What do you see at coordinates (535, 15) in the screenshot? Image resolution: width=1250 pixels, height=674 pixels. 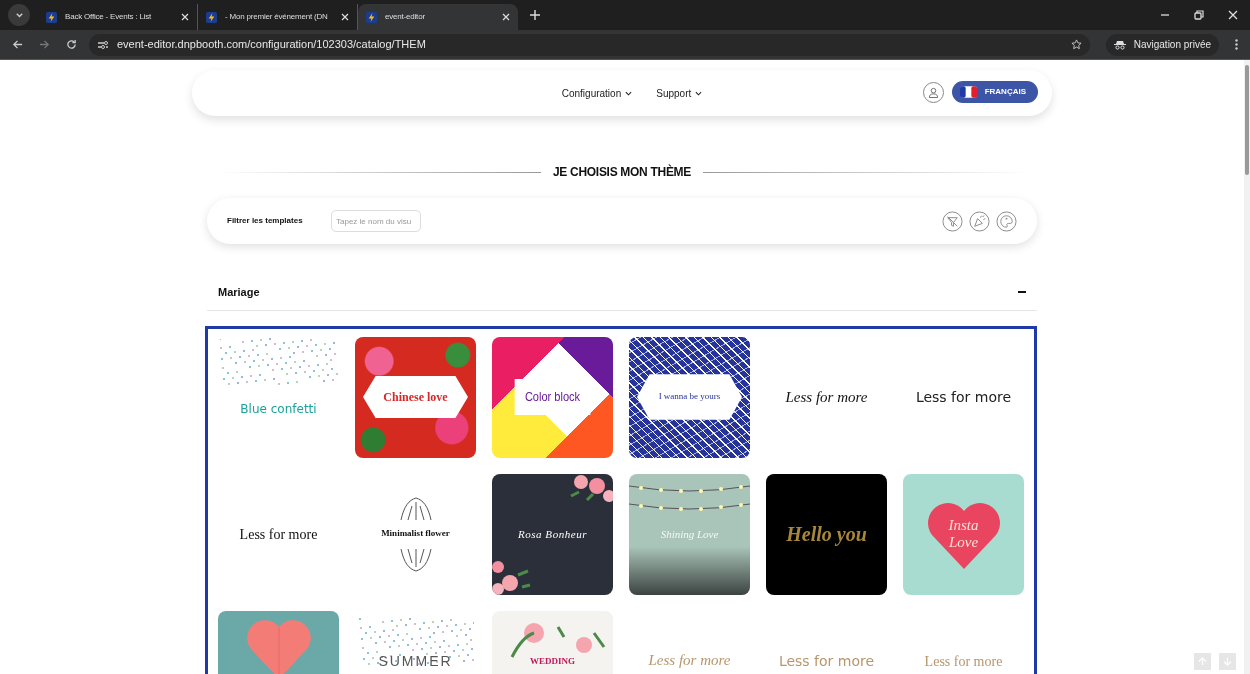 I see `new-tab-icon` at bounding box center [535, 15].